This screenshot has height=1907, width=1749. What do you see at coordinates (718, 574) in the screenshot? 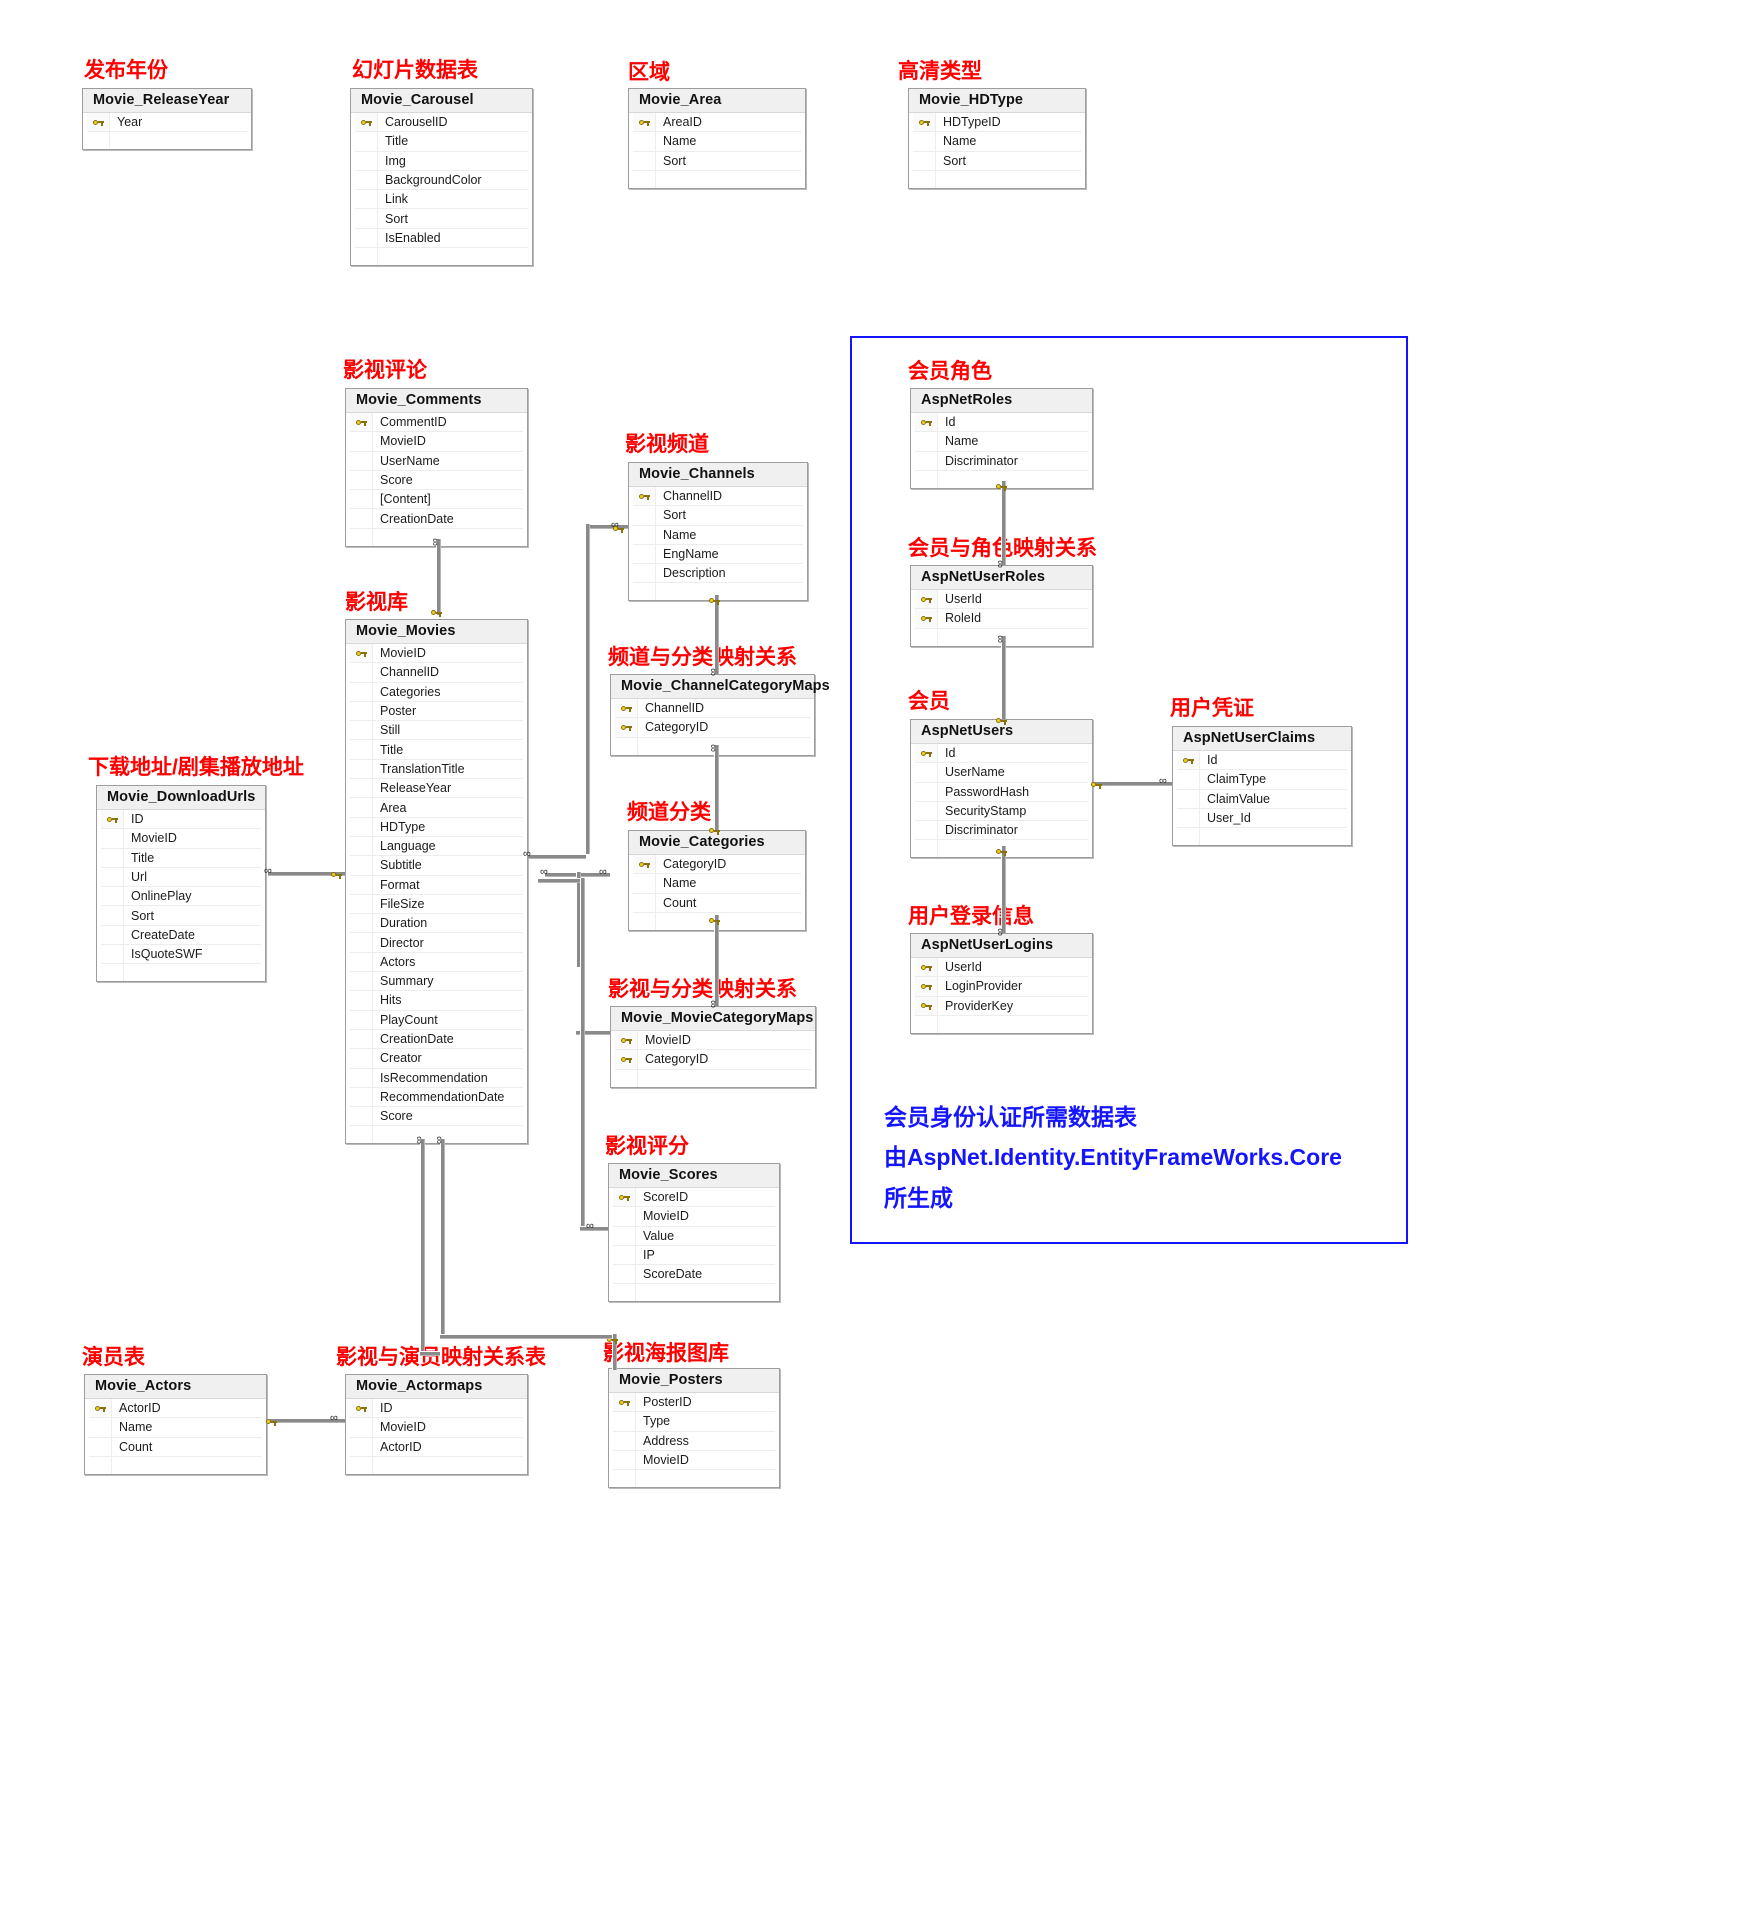
I see `table-row: Description` at bounding box center [718, 574].